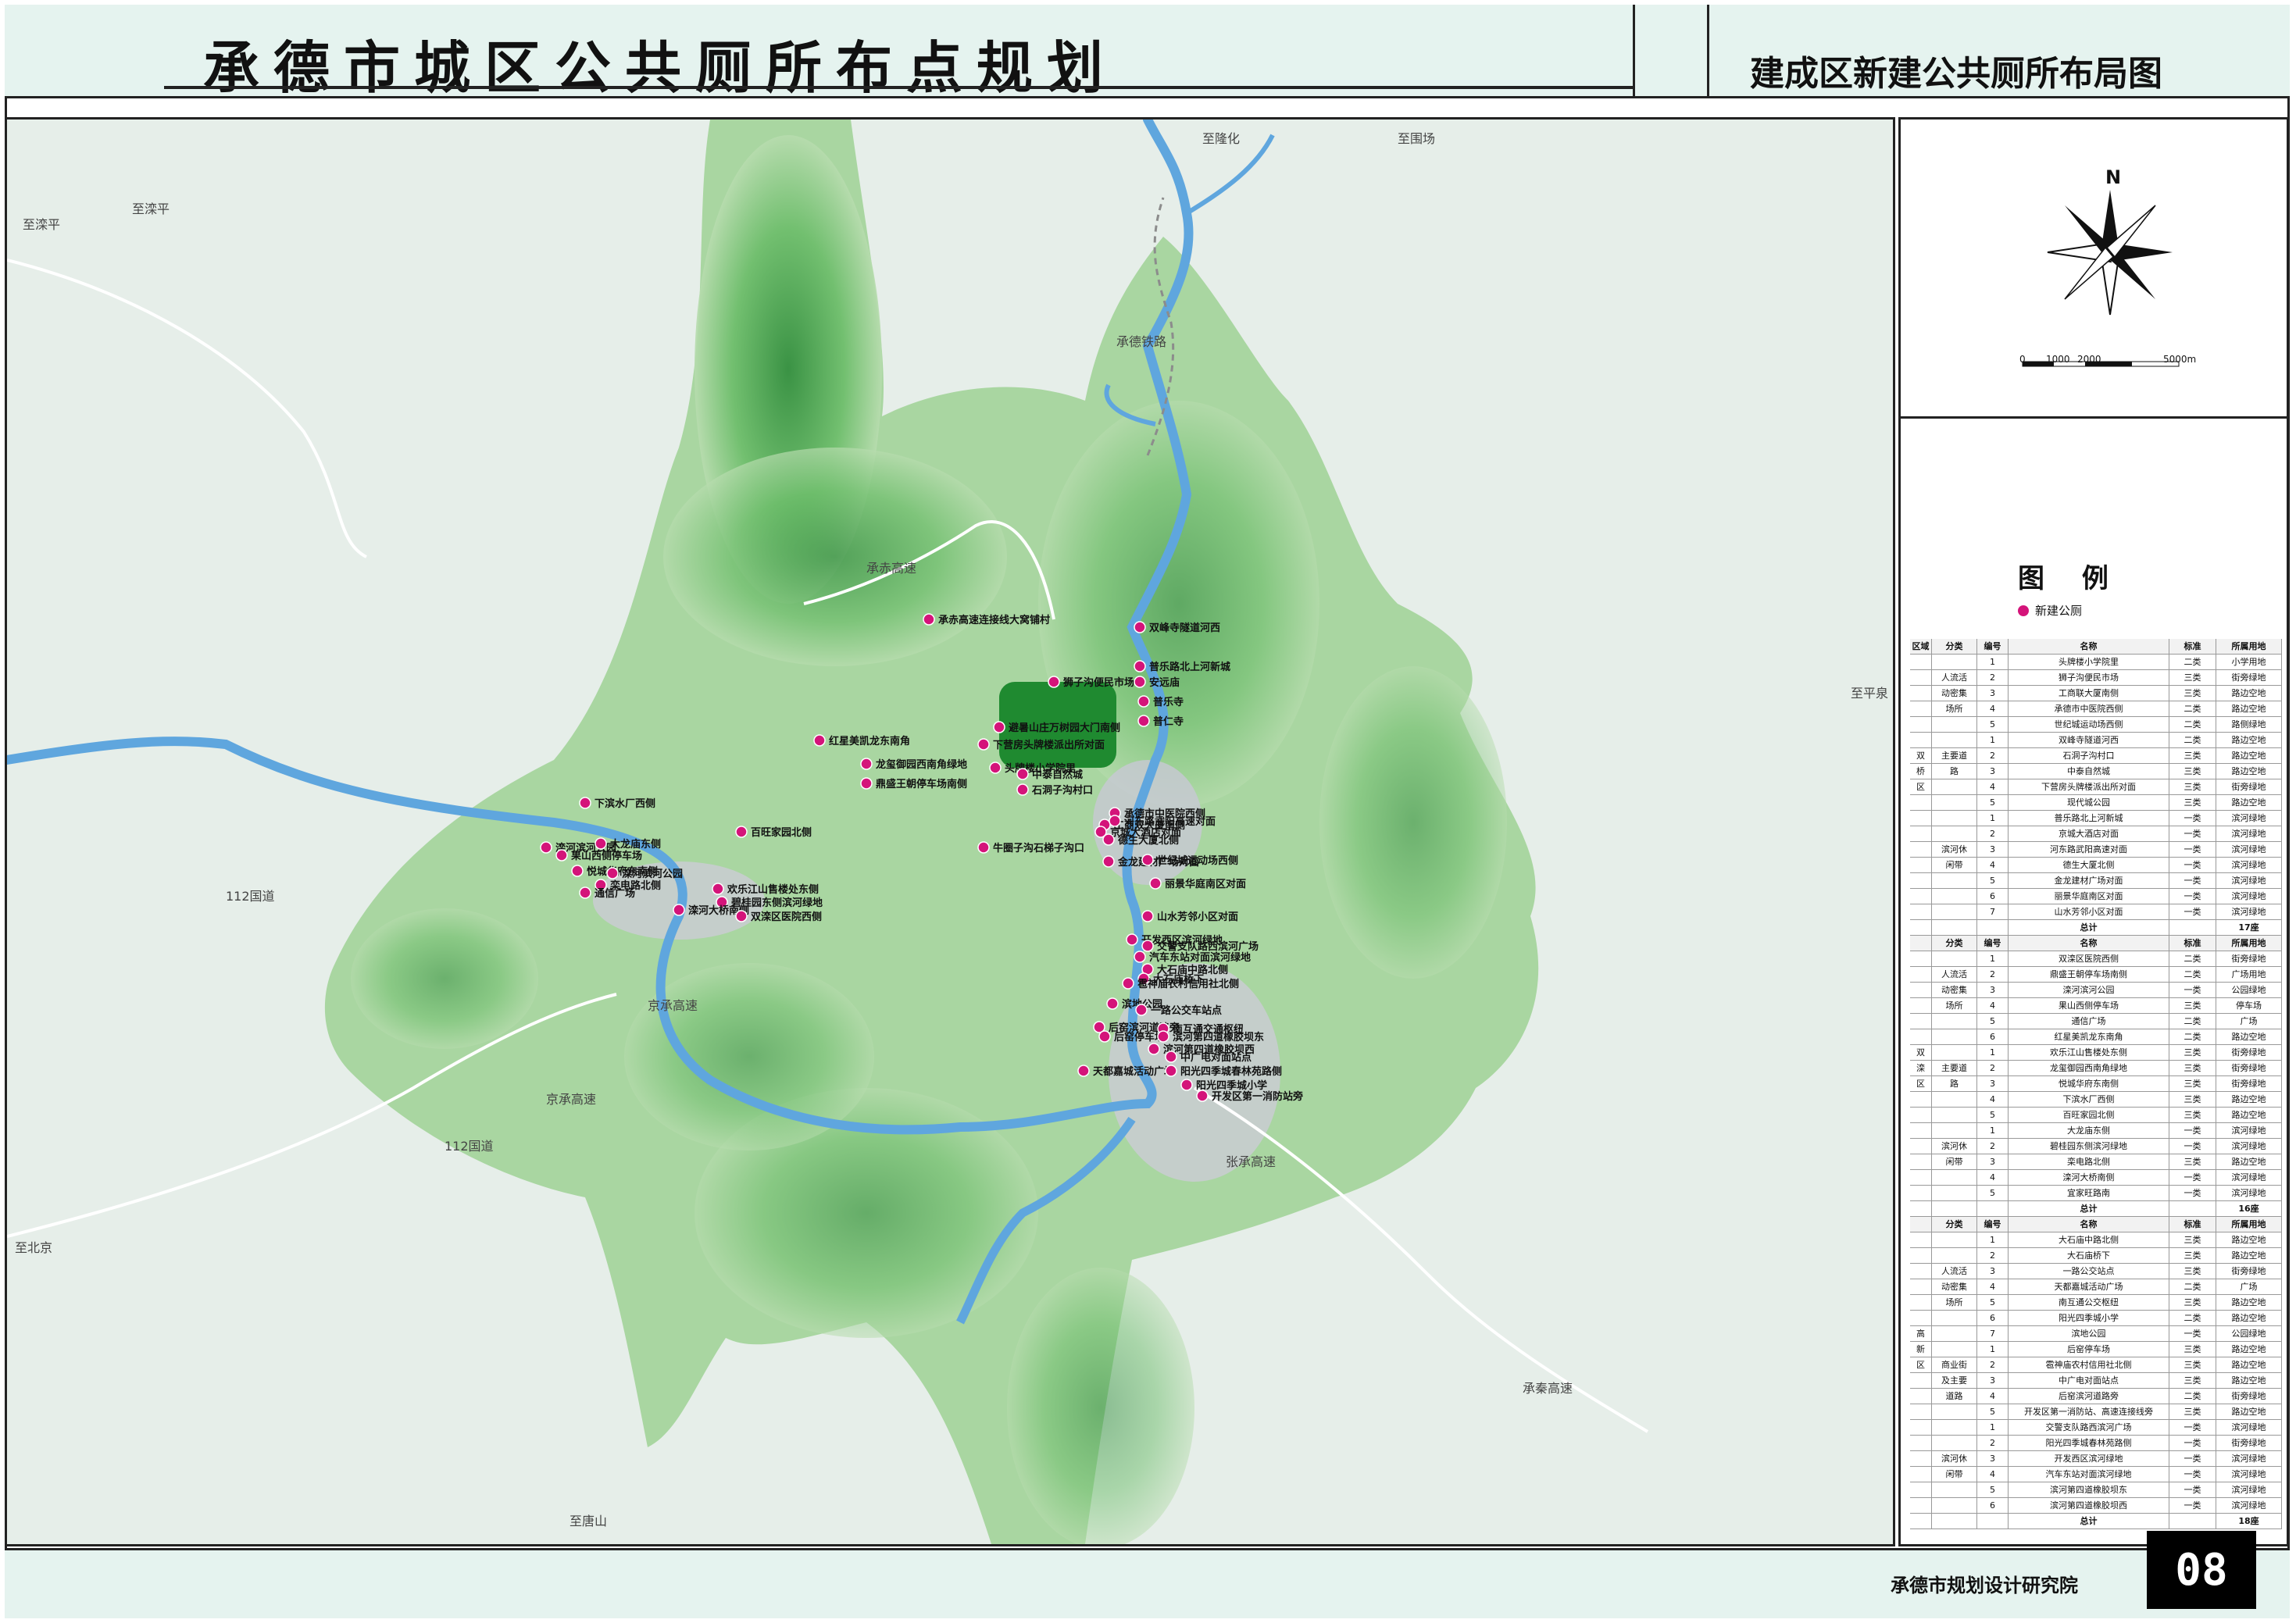  I want to click on toilet-marker: 天都嘉城活动广场, so click(1125, 1071).